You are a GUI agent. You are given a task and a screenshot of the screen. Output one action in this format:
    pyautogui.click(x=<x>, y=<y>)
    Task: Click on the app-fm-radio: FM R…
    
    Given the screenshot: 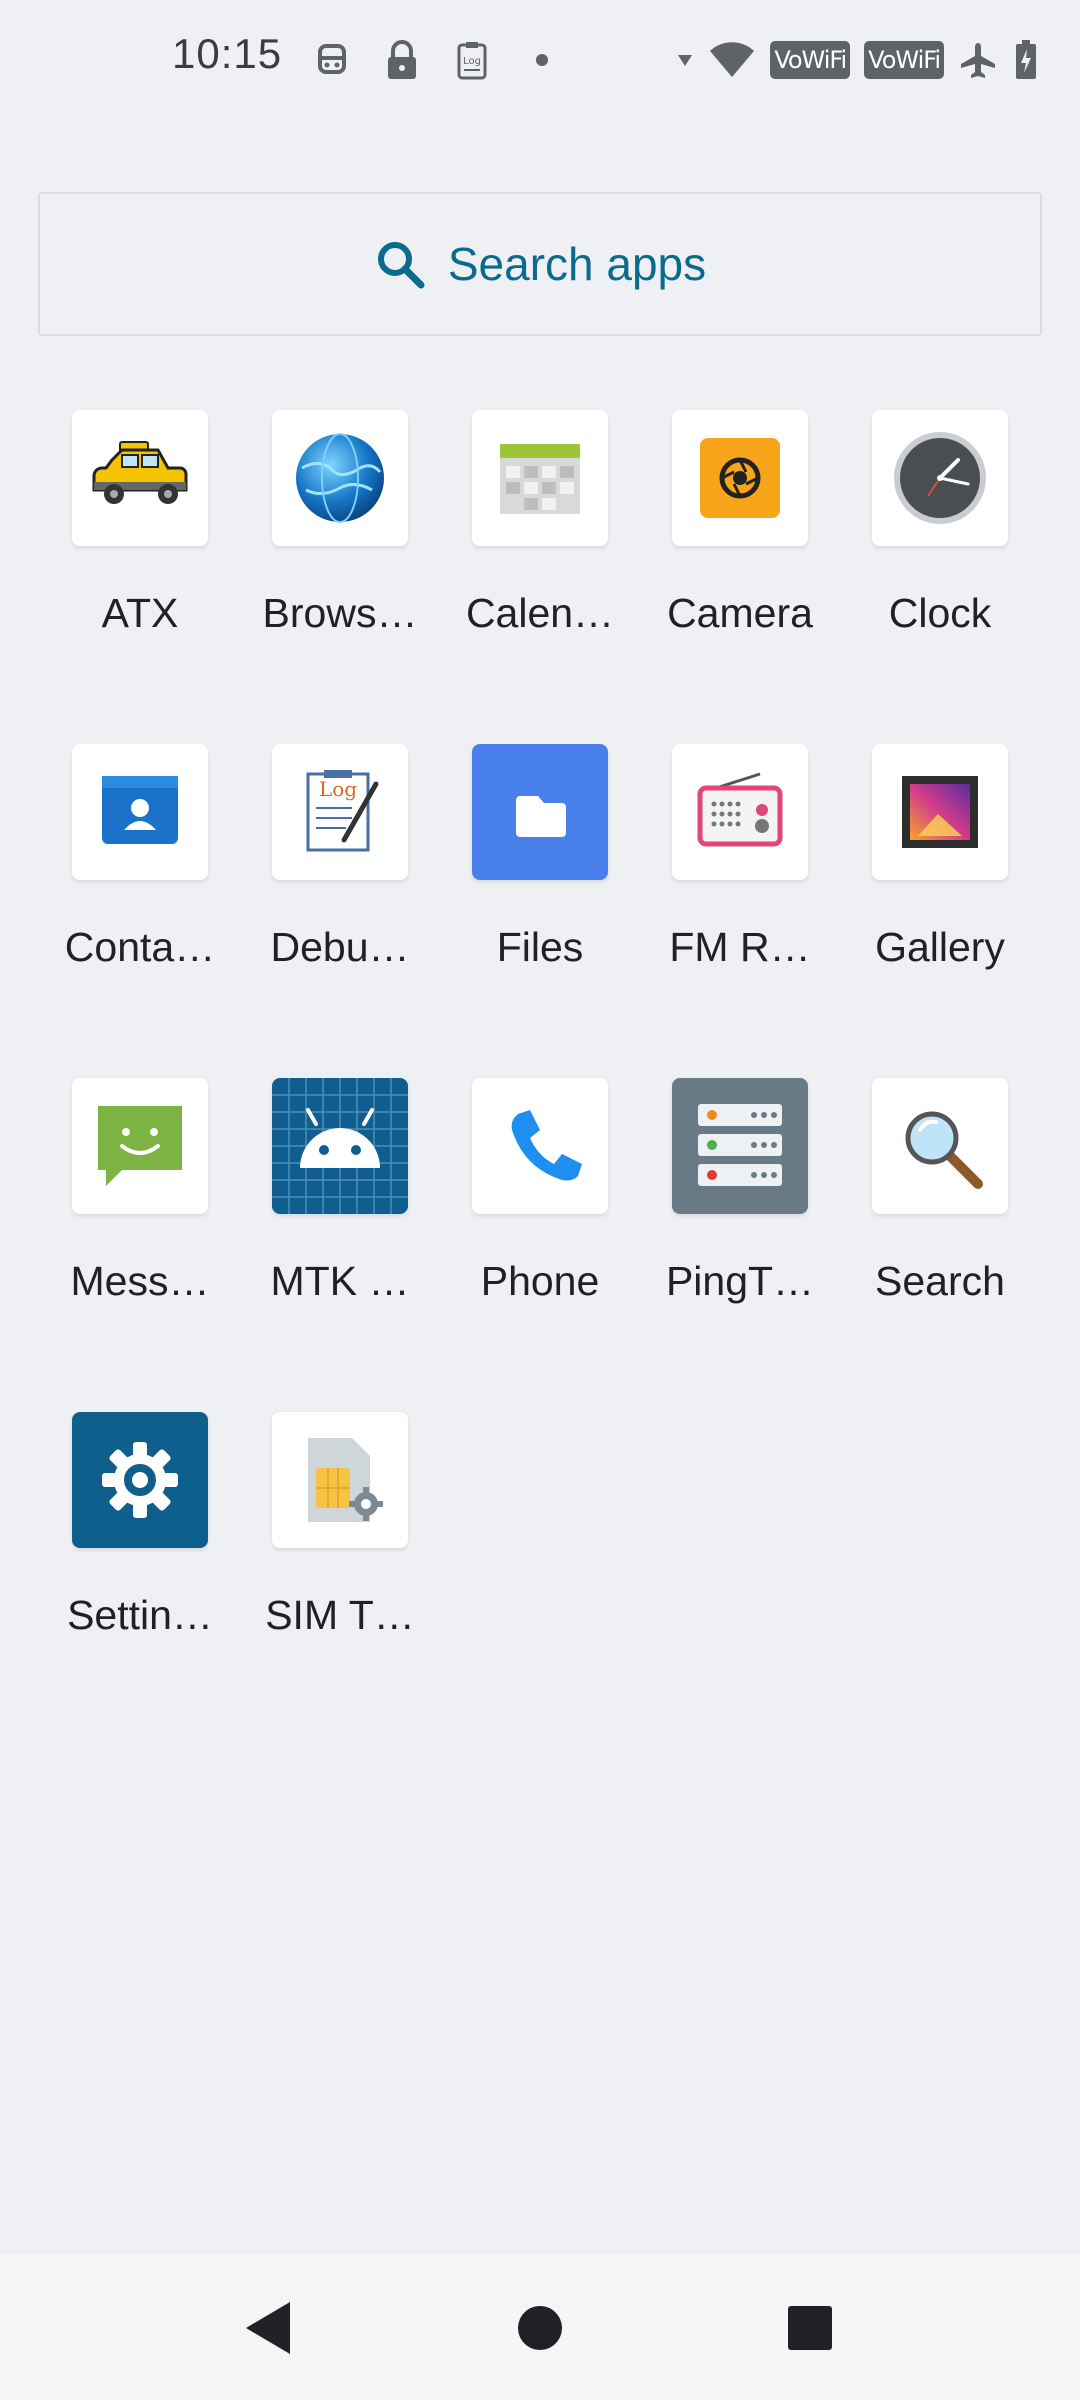 What is the action you would take?
    pyautogui.click(x=740, y=911)
    